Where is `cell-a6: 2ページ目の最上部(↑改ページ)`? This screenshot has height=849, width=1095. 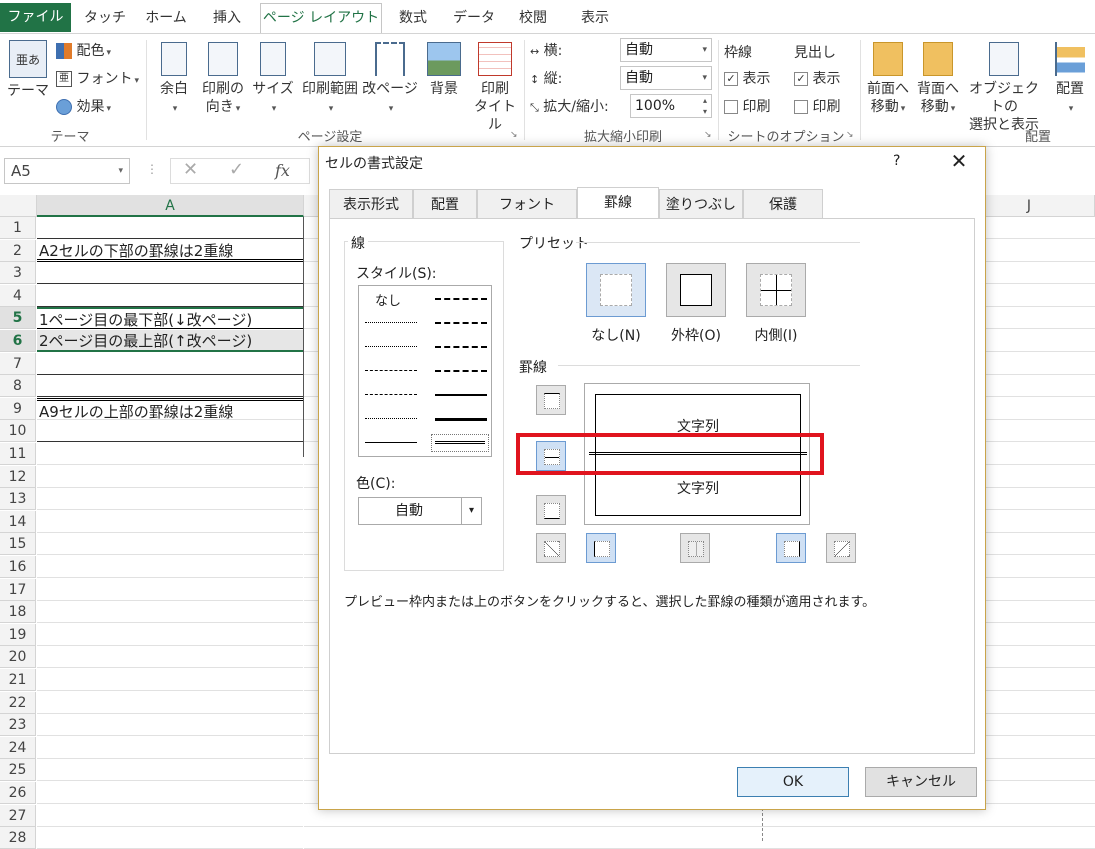 cell-a6: 2ページ目の最上部(↑改ページ) is located at coordinates (170, 341).